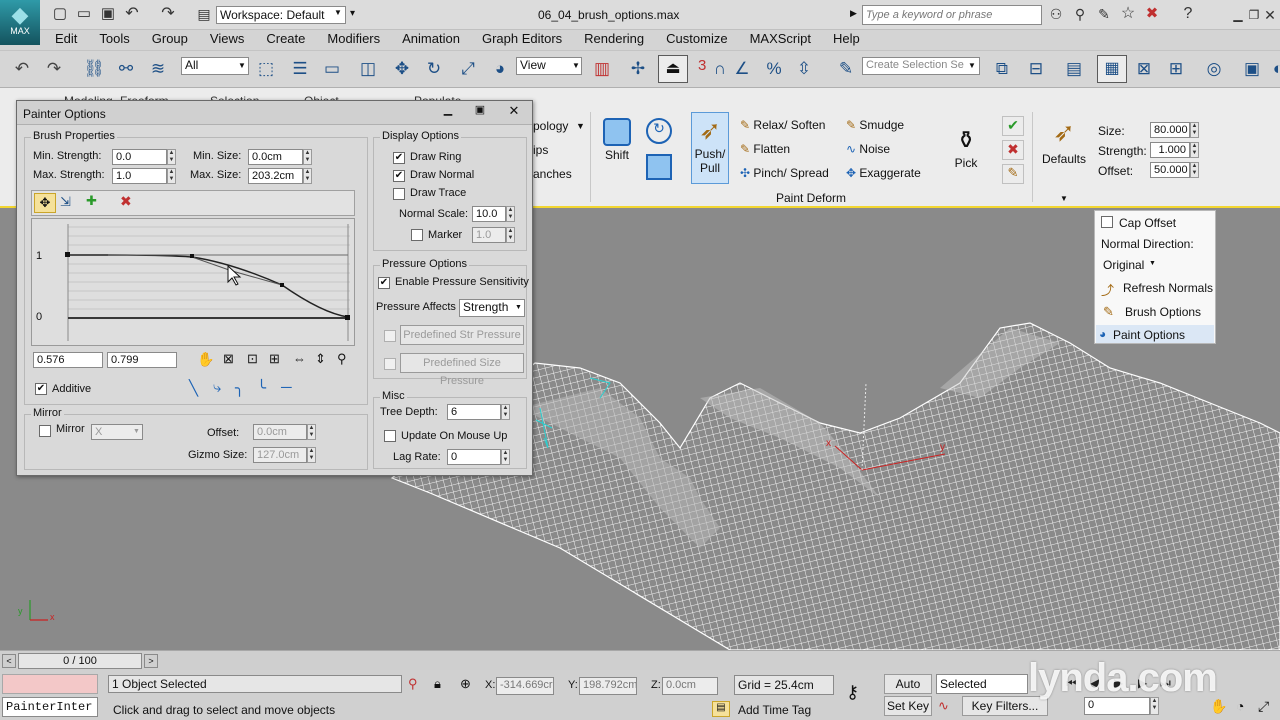 The width and height of the screenshot is (1280, 720). What do you see at coordinates (550, 126) in the screenshot?
I see `topology-label: pology` at bounding box center [550, 126].